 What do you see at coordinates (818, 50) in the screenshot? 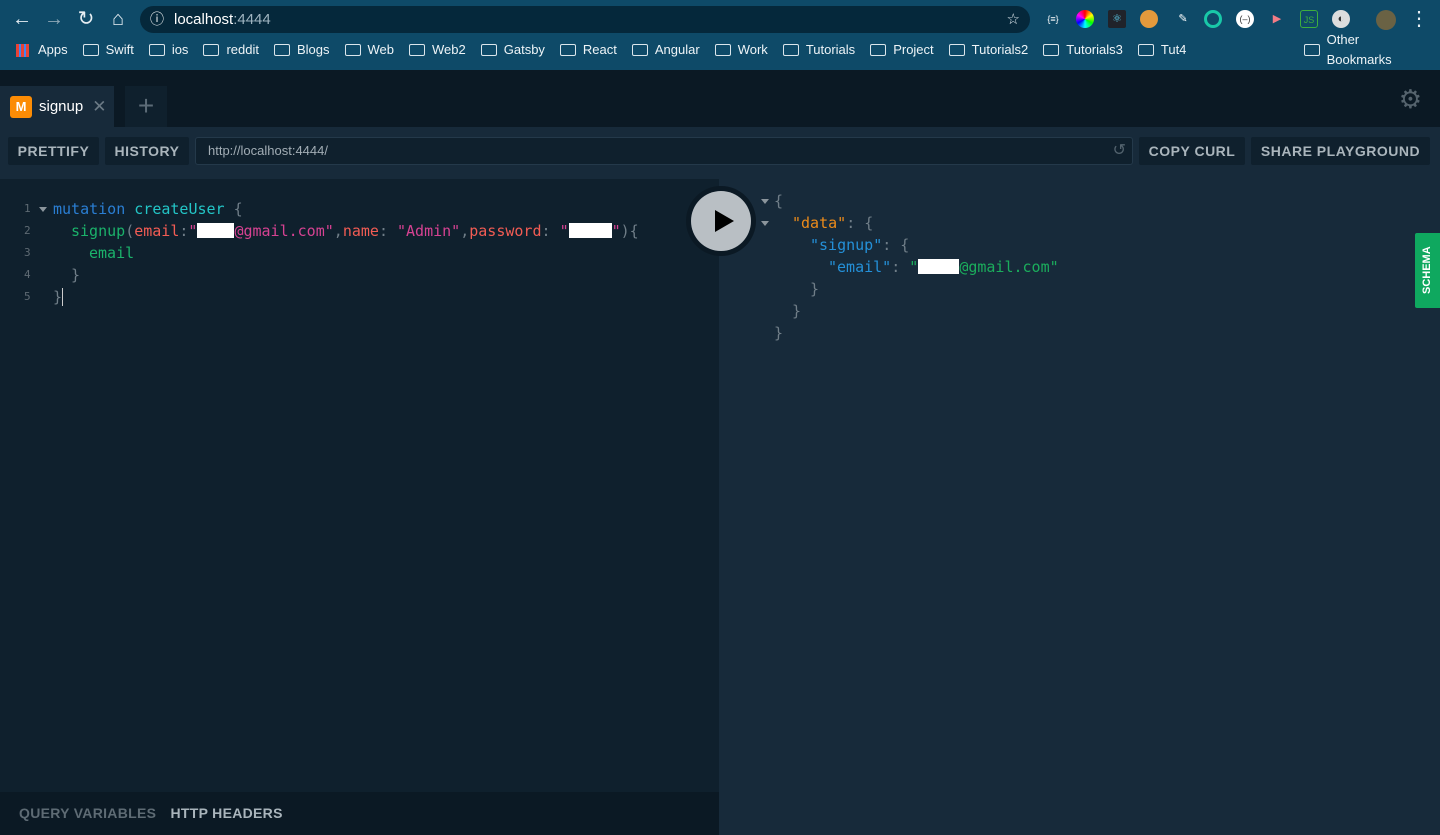
I see `bookmark-folder: Tutorials` at bounding box center [818, 50].